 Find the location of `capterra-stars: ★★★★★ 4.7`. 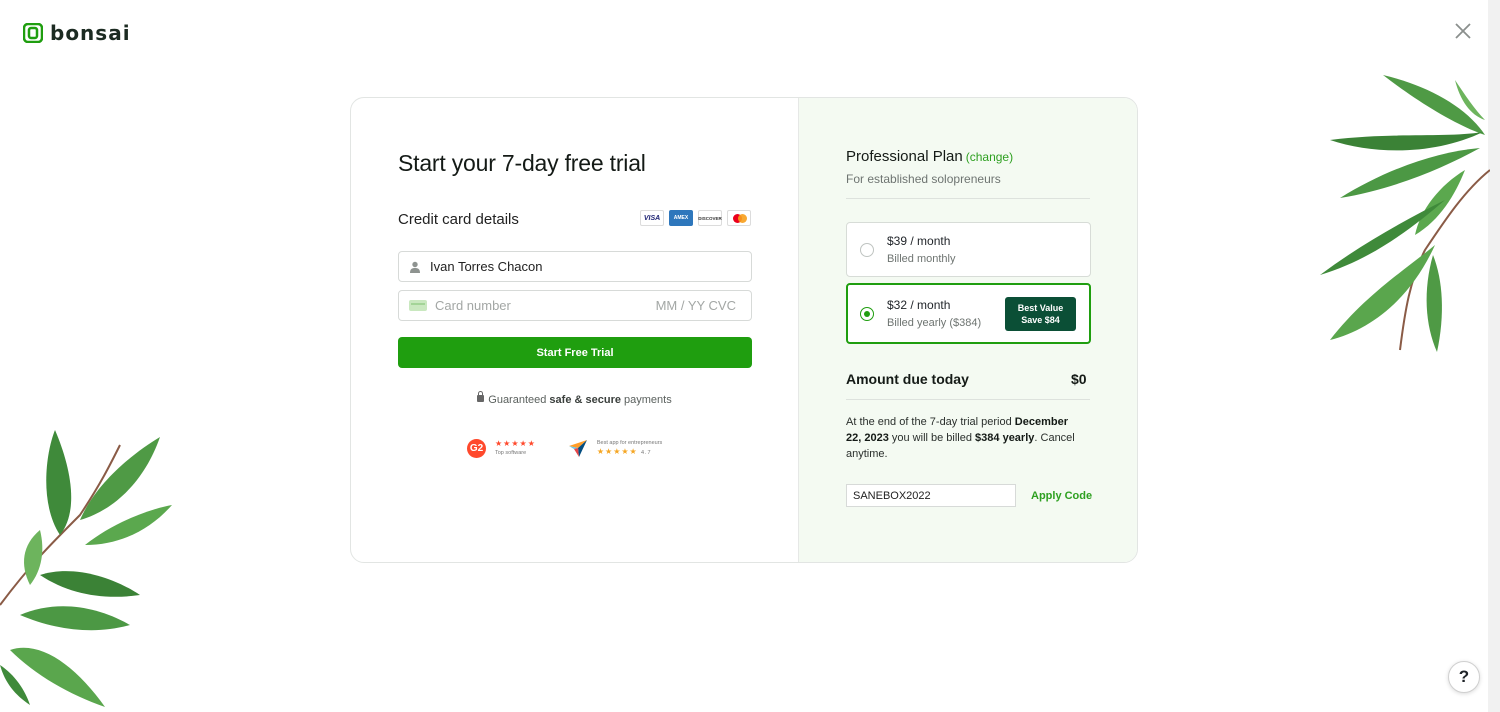

capterra-stars: ★★★★★ 4.7 is located at coordinates (624, 452).